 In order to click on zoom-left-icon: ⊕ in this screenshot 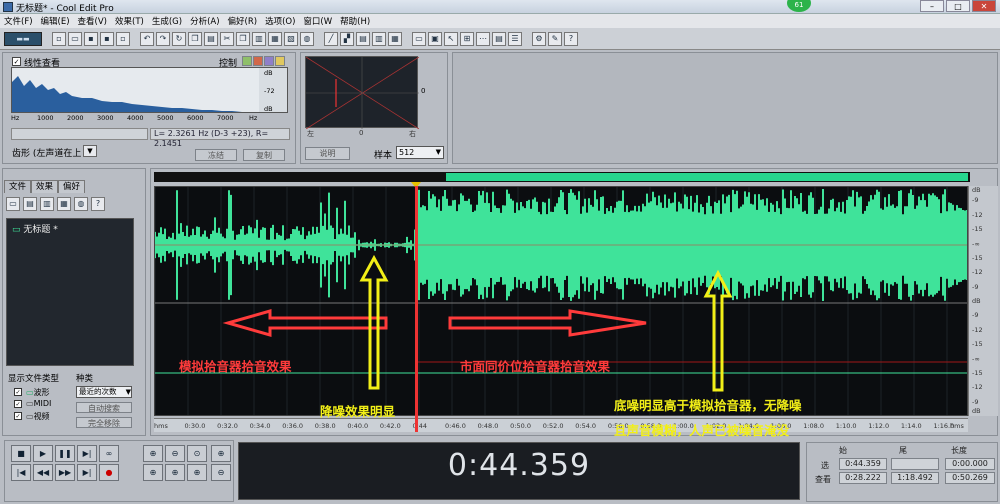, I will do `click(153, 472)`.